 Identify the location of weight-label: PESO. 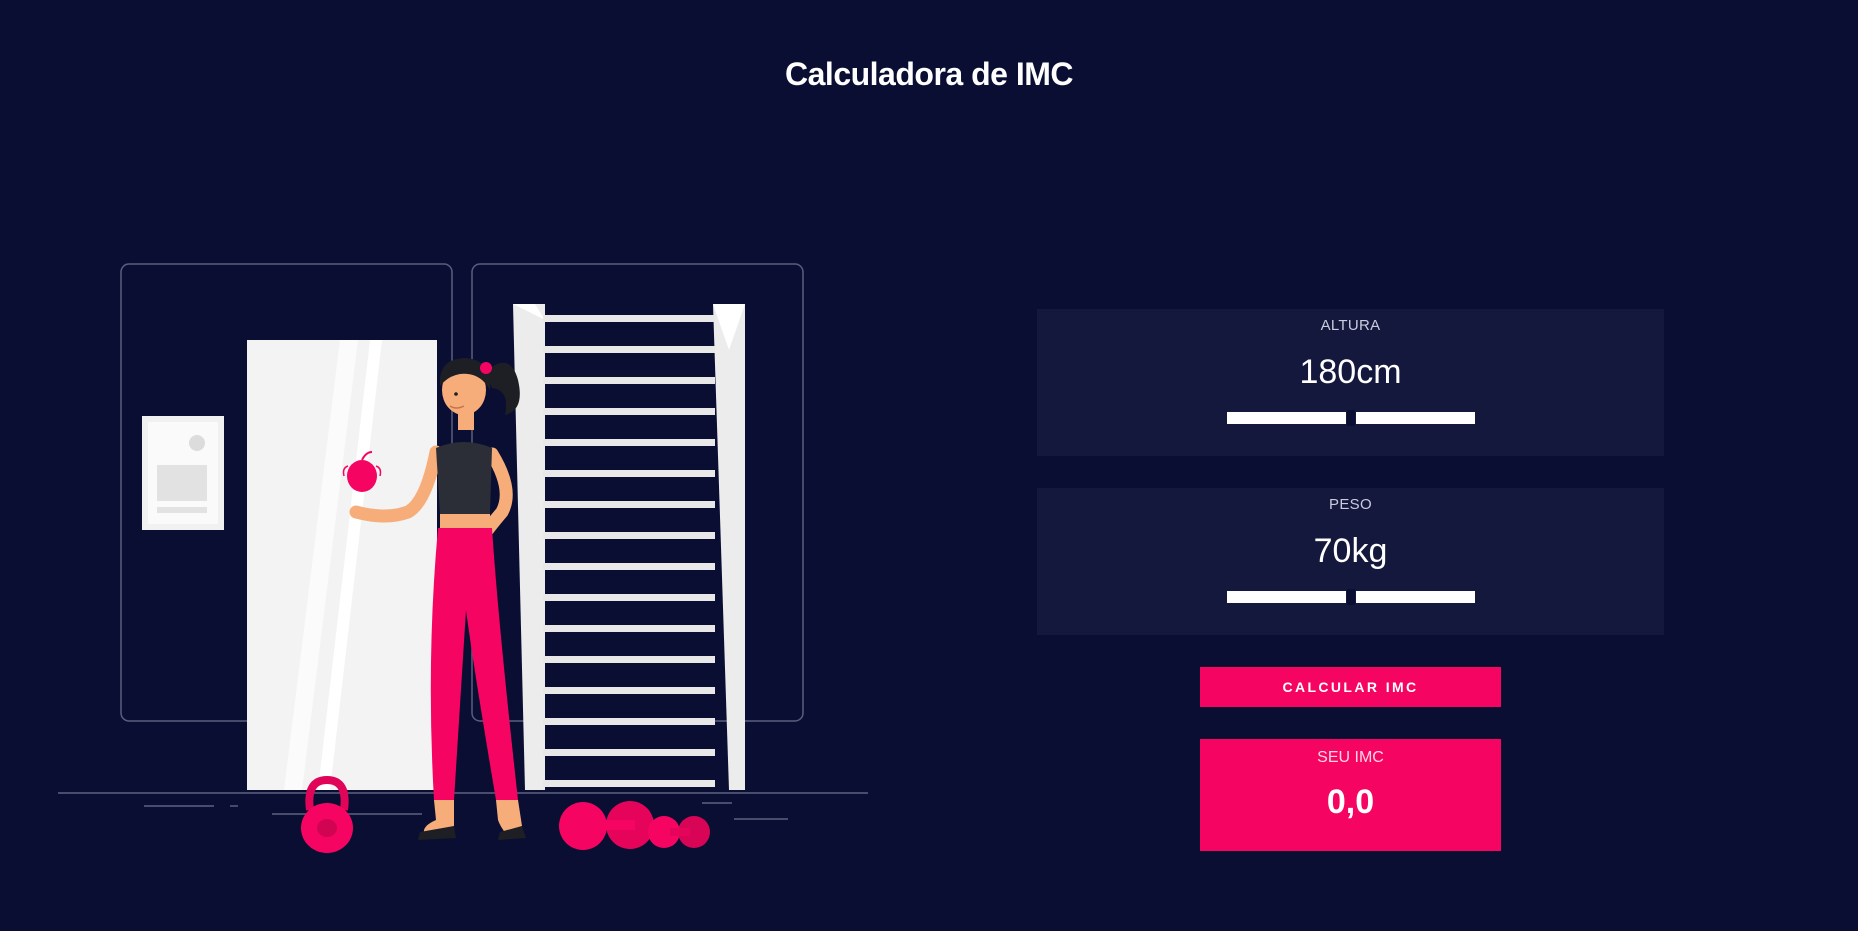
(1350, 504).